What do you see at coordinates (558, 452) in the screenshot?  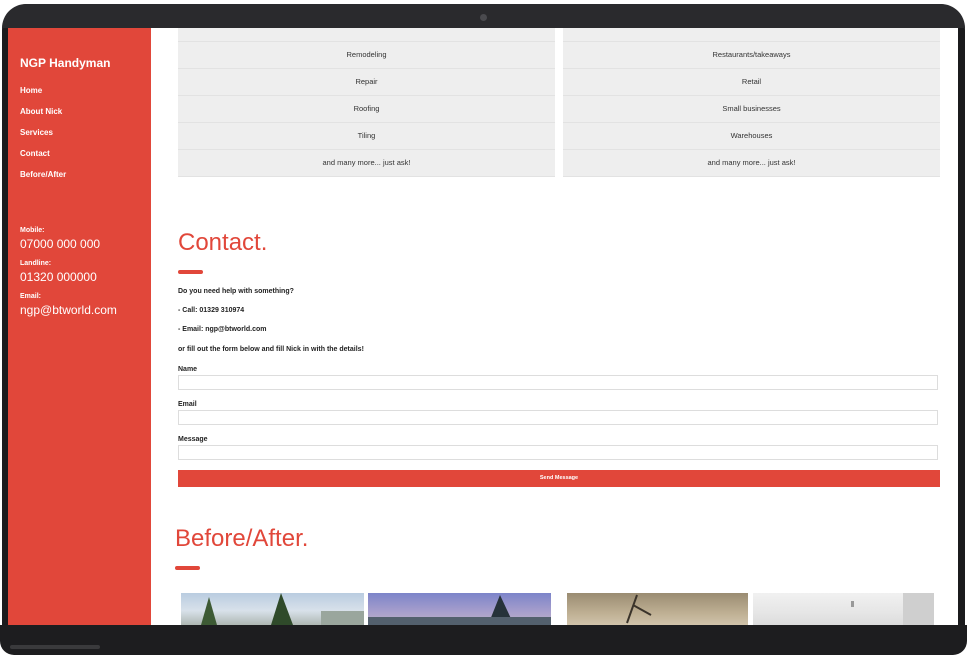 I see `message-input` at bounding box center [558, 452].